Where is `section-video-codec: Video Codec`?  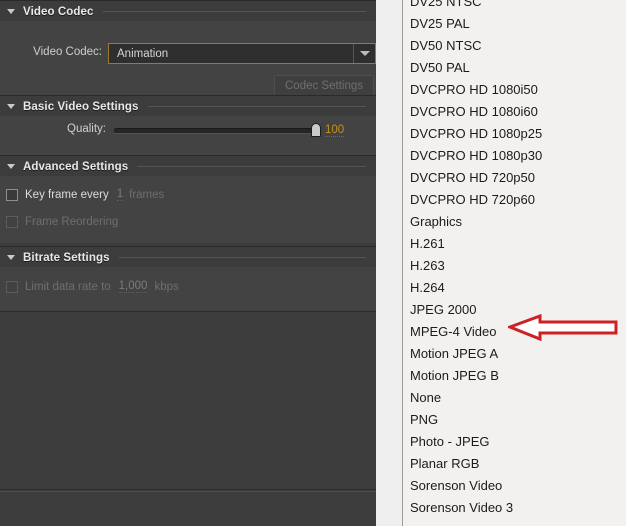 section-video-codec: Video Codec is located at coordinates (188, 11).